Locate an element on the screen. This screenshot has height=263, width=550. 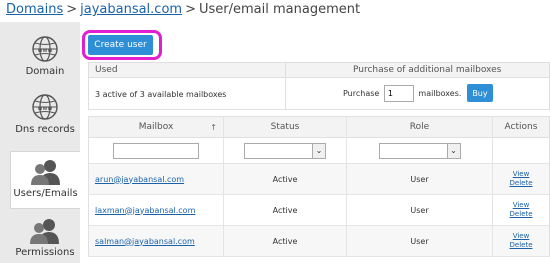
mailbox-link: arun@jayabansal.com is located at coordinates (139, 179).